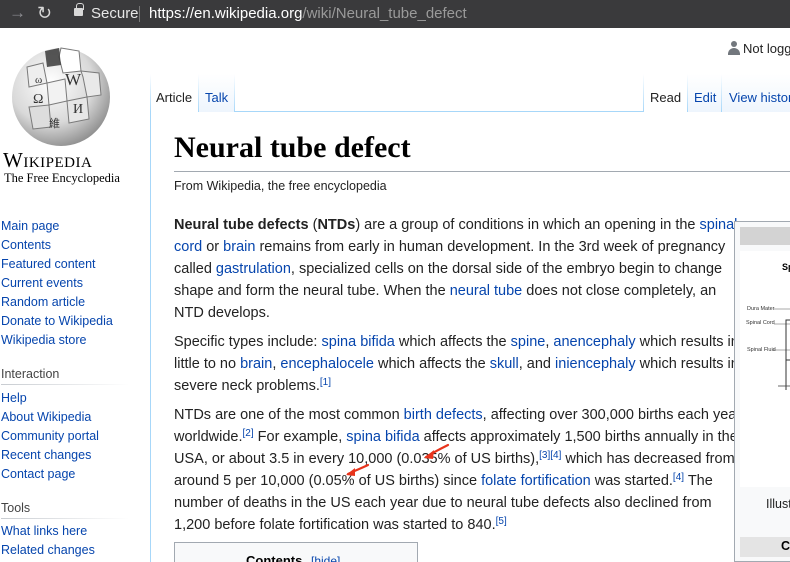 The image size is (790, 562). I want to click on secure-label: Secure, so click(115, 13).